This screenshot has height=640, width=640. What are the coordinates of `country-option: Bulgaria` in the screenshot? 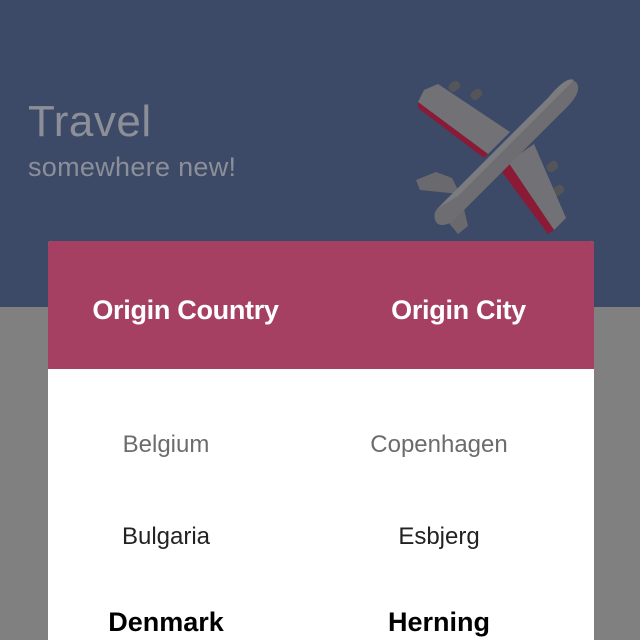 It's located at (166, 537).